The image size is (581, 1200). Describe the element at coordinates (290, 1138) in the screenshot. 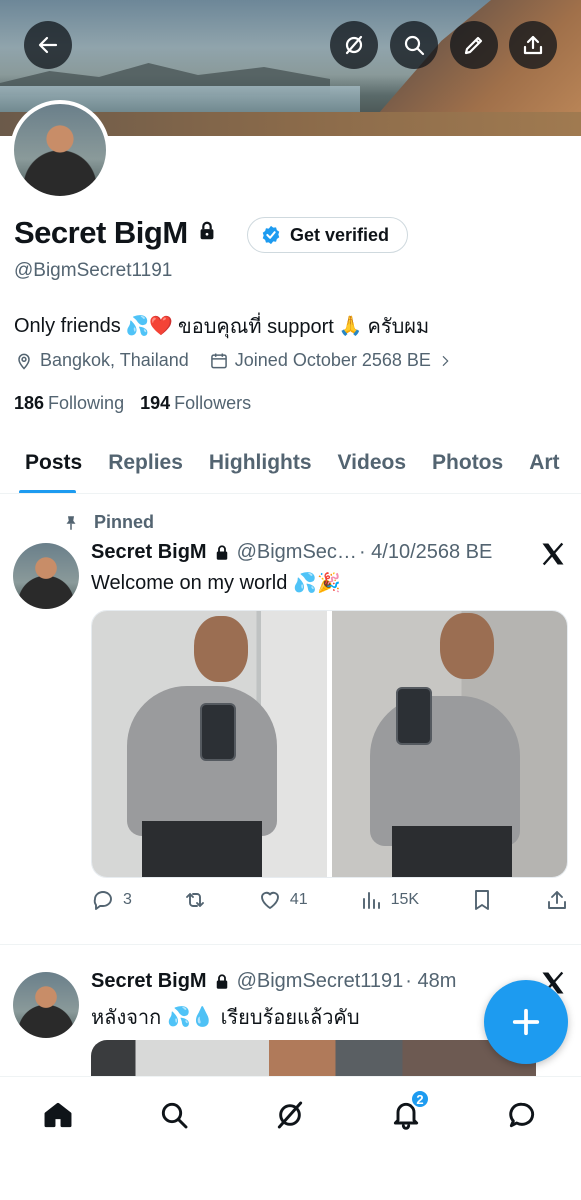

I see `bottom-nav: 2` at that location.